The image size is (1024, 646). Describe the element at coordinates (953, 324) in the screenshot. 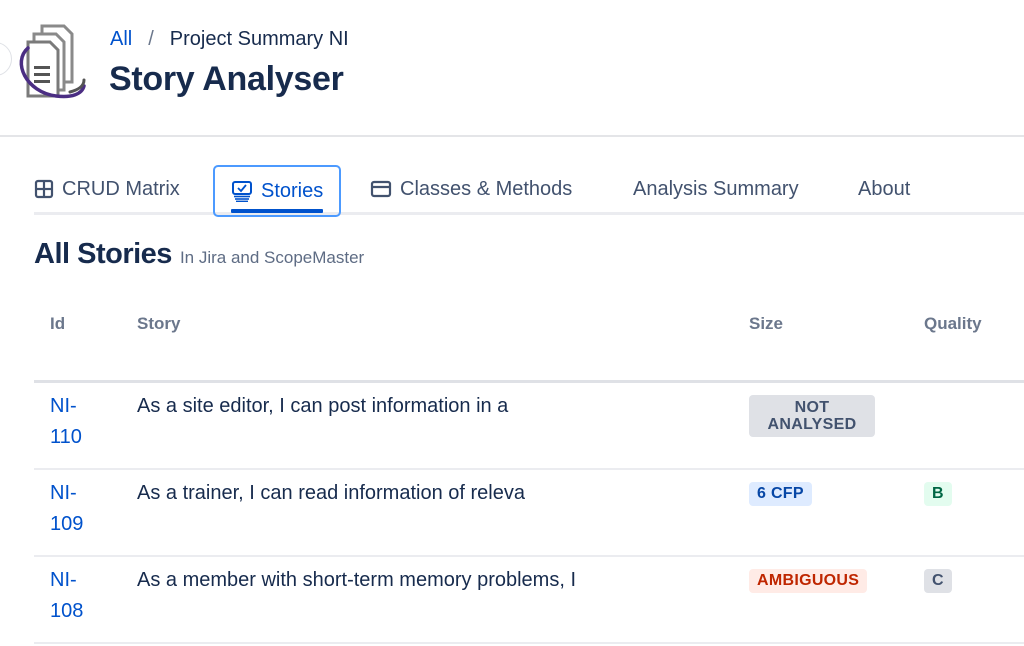

I see `column-header-quality: Quality` at that location.